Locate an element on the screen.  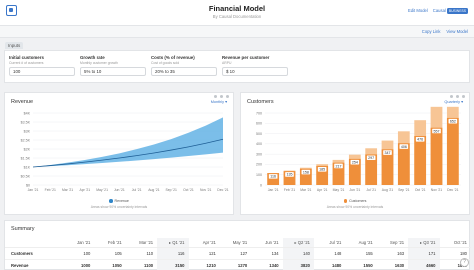
column-header: Oct '21 is located at coordinates (455, 243).